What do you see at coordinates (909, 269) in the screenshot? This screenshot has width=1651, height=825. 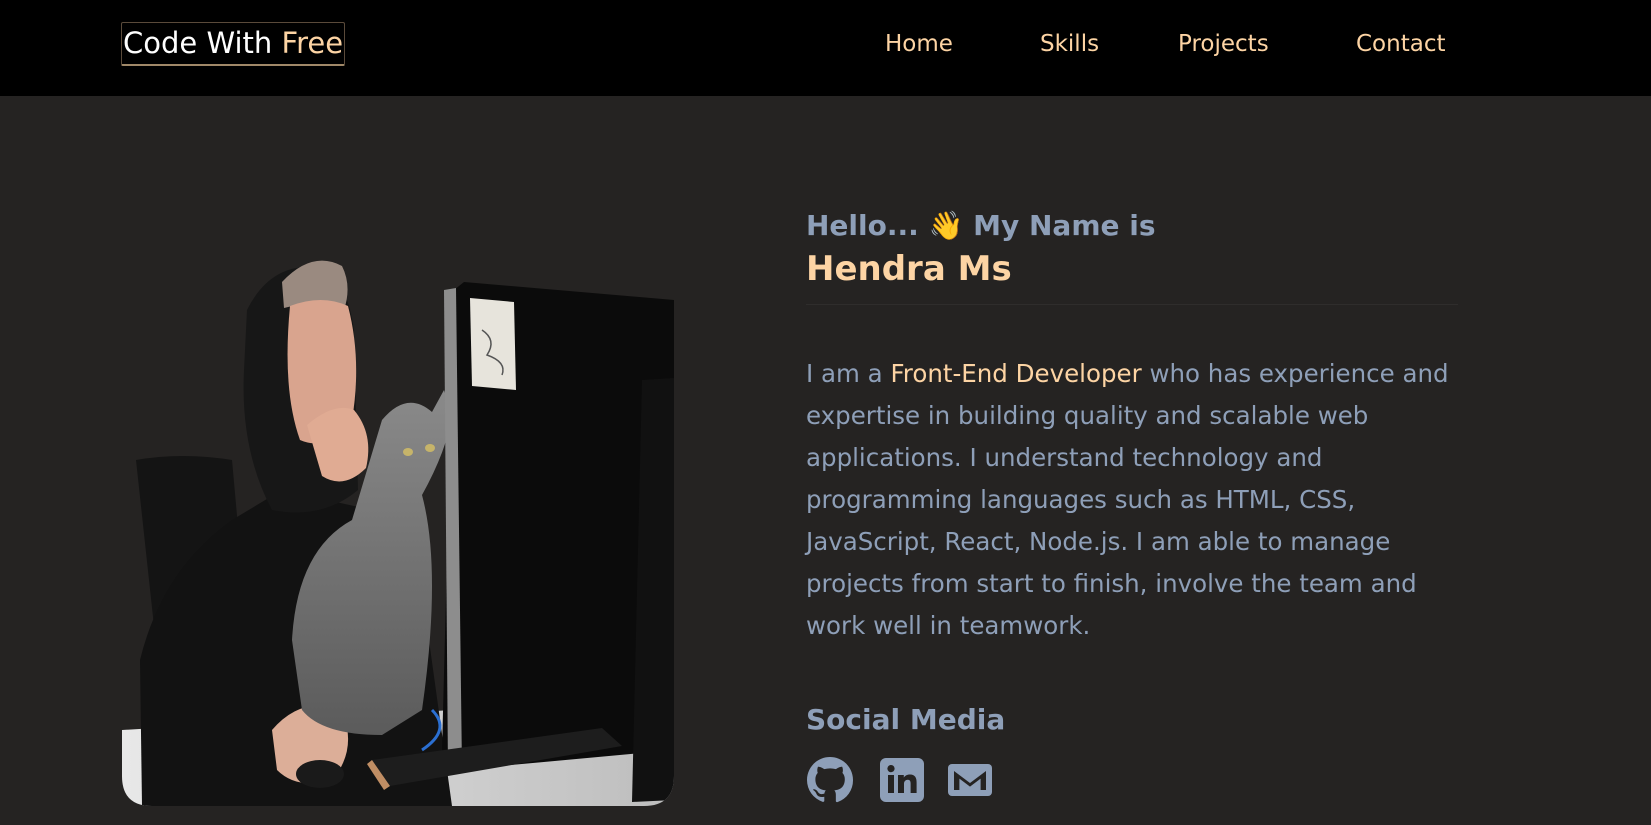 I see `developer-name: Hendra Ms` at bounding box center [909, 269].